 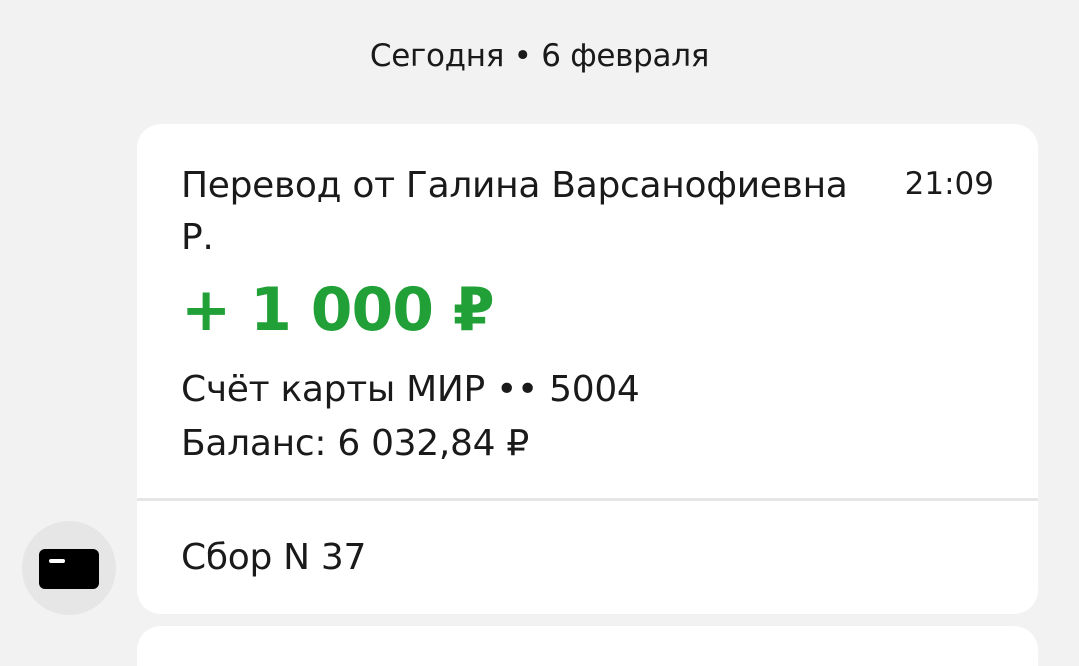 I want to click on card-icon, so click(x=69, y=569).